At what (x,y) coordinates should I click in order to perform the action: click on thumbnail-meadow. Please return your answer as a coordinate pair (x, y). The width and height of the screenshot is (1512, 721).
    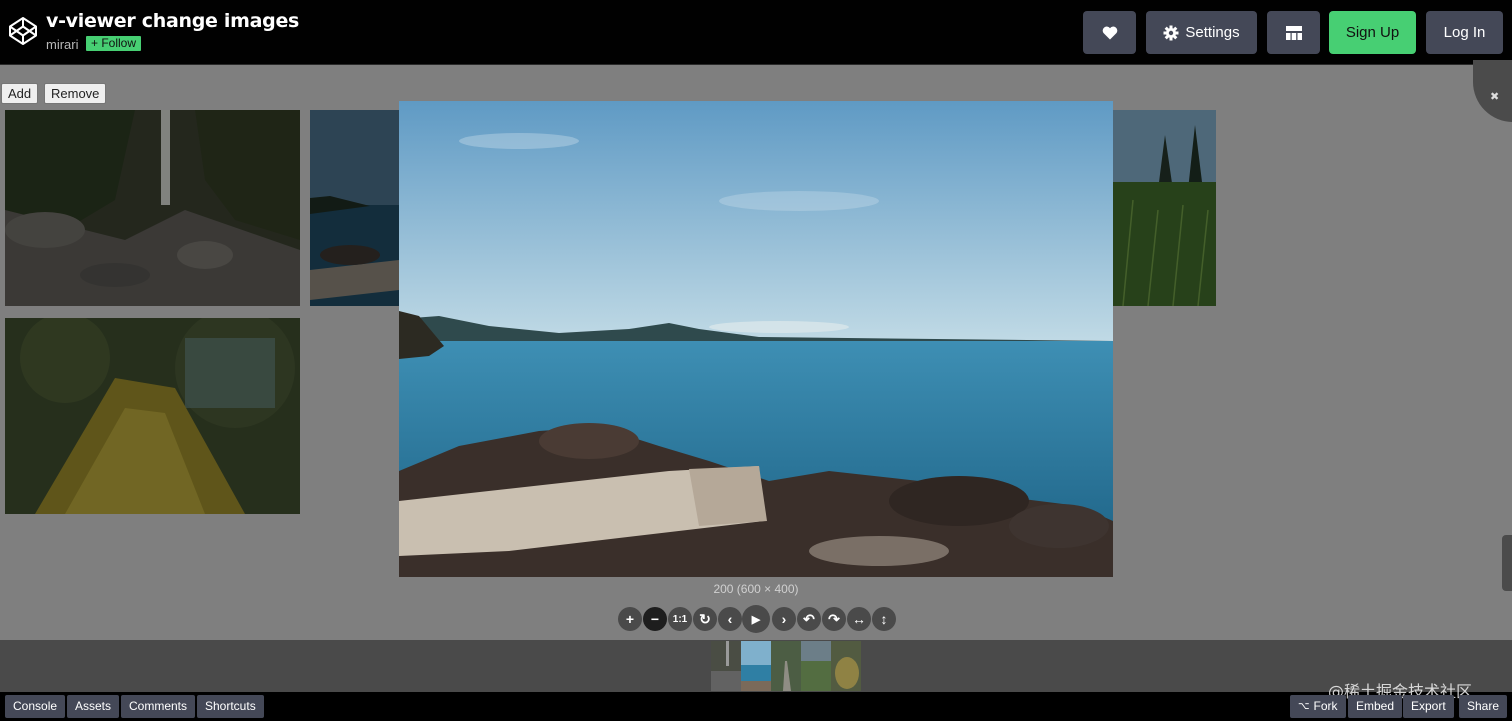
    Looking at the image, I should click on (816, 666).